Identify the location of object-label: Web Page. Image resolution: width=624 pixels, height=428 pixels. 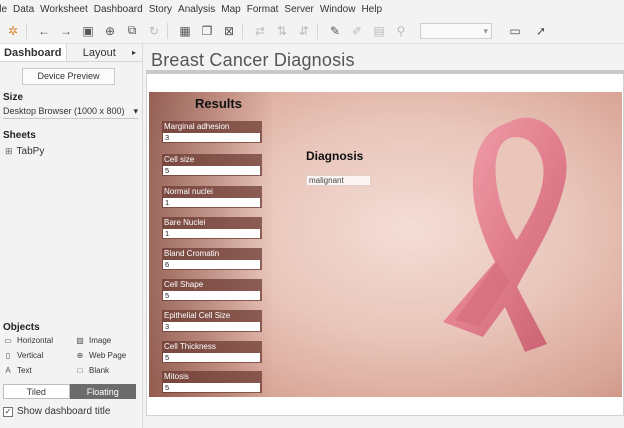
(108, 355).